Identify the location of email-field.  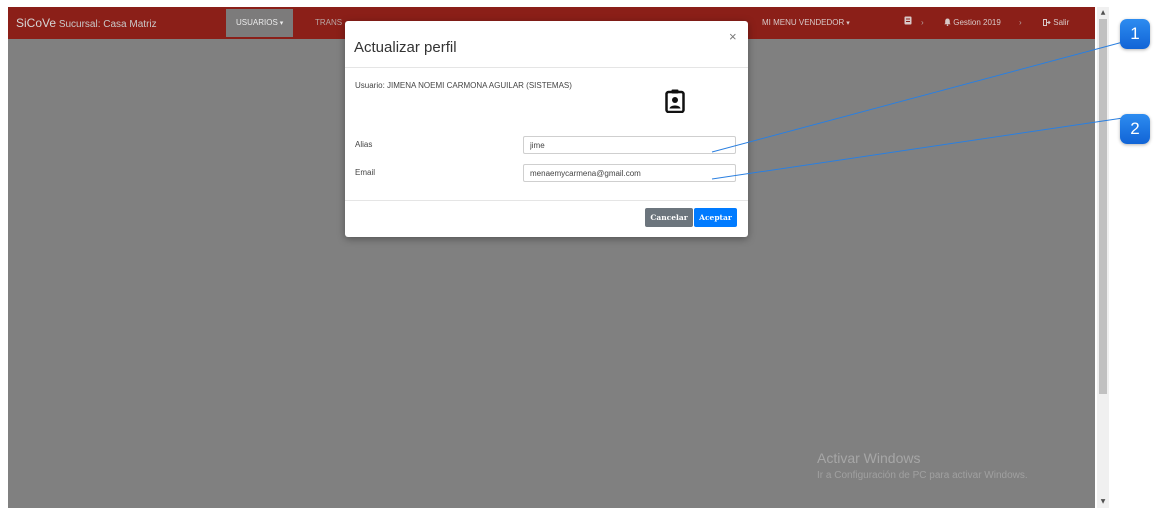
(629, 173).